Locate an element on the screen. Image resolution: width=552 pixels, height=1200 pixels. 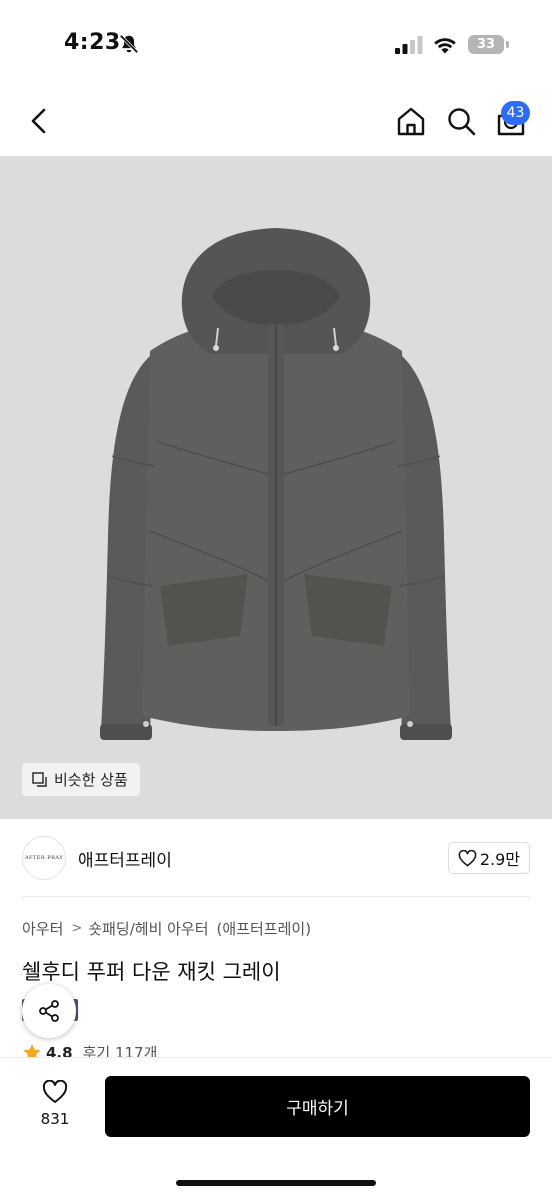
cart-badge: 43 is located at coordinates (515, 113).